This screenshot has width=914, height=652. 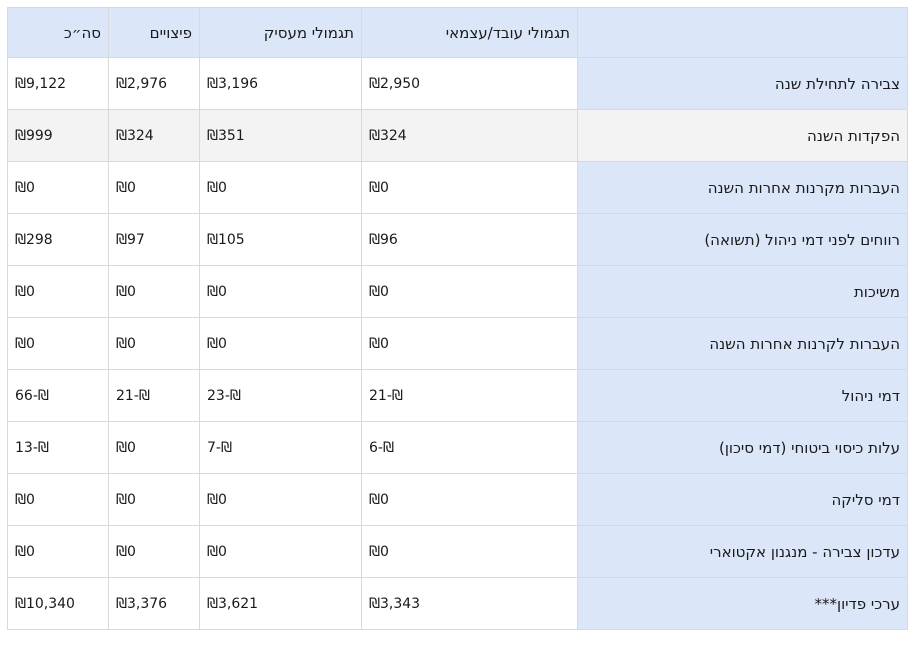 What do you see at coordinates (469, 135) in the screenshot?
I see `cell-employee: ₪324` at bounding box center [469, 135].